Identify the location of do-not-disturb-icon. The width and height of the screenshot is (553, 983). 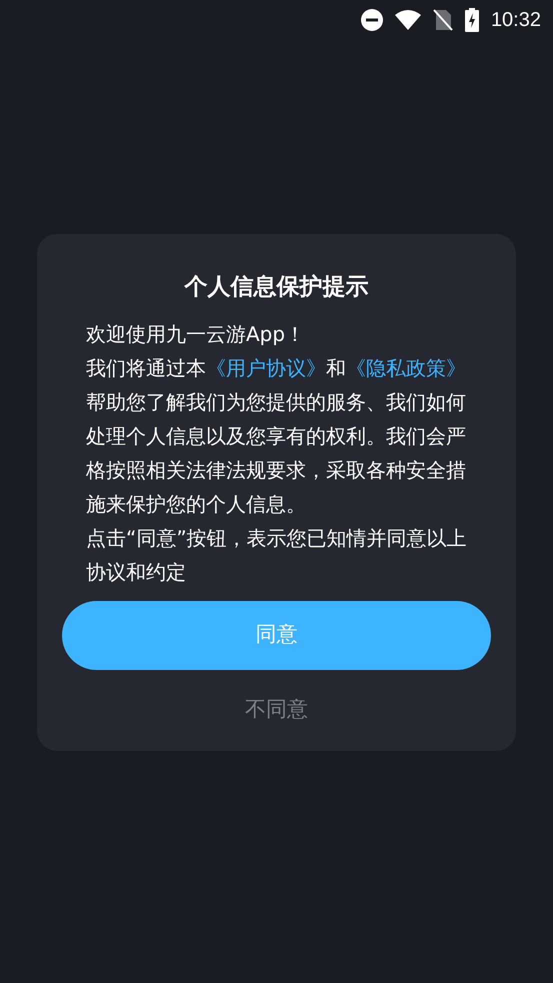
(371, 20).